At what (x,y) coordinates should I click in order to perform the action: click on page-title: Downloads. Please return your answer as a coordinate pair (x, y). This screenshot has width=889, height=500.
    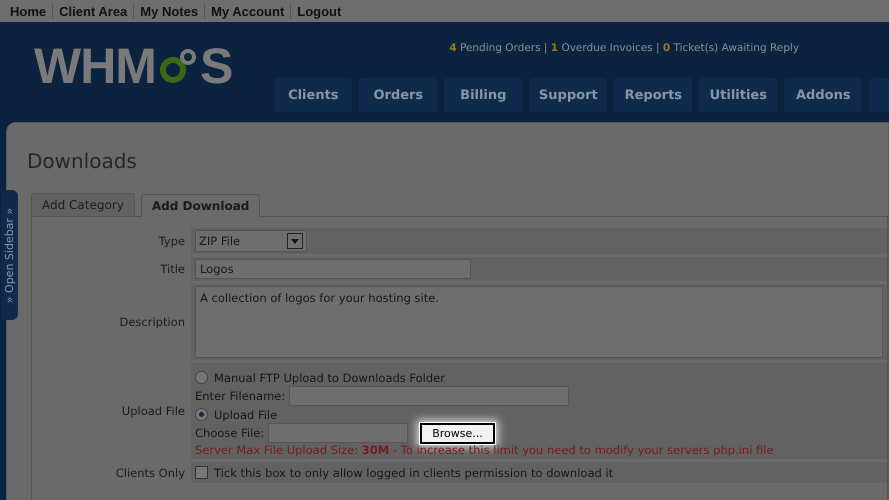
    Looking at the image, I should click on (82, 160).